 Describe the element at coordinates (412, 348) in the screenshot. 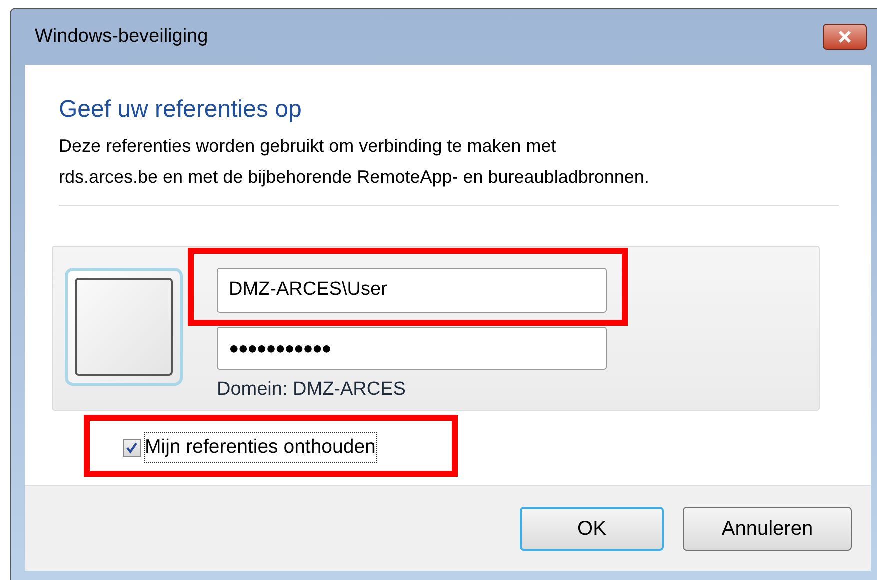

I see `password-field: ●●●●●●●●●●●` at that location.